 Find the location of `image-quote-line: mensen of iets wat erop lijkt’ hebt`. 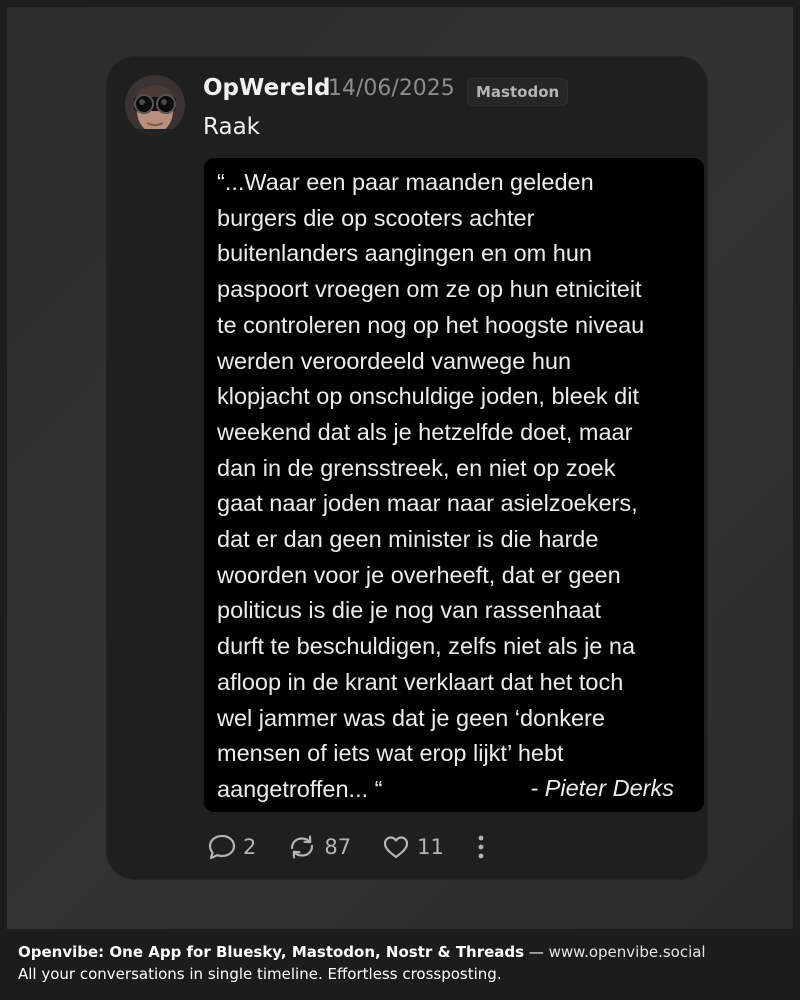

image-quote-line: mensen of iets wat erop lijkt’ hebt is located at coordinates (390, 753).